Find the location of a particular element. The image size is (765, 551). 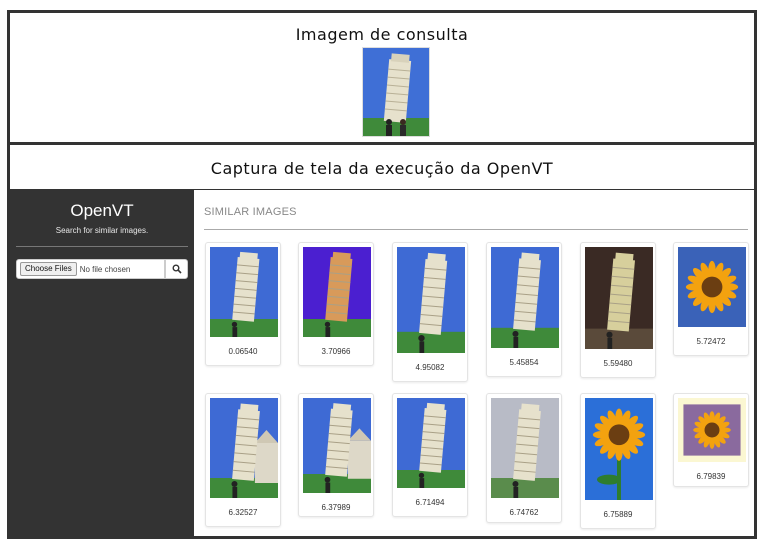

result-card: 6.32527 is located at coordinates (243, 460).